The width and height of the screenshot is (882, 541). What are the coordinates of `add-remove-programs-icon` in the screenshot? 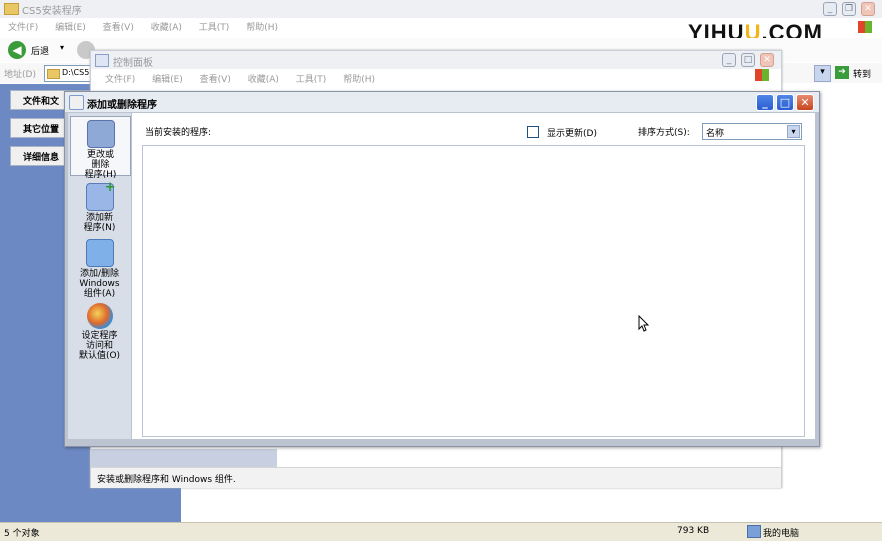 It's located at (76, 102).